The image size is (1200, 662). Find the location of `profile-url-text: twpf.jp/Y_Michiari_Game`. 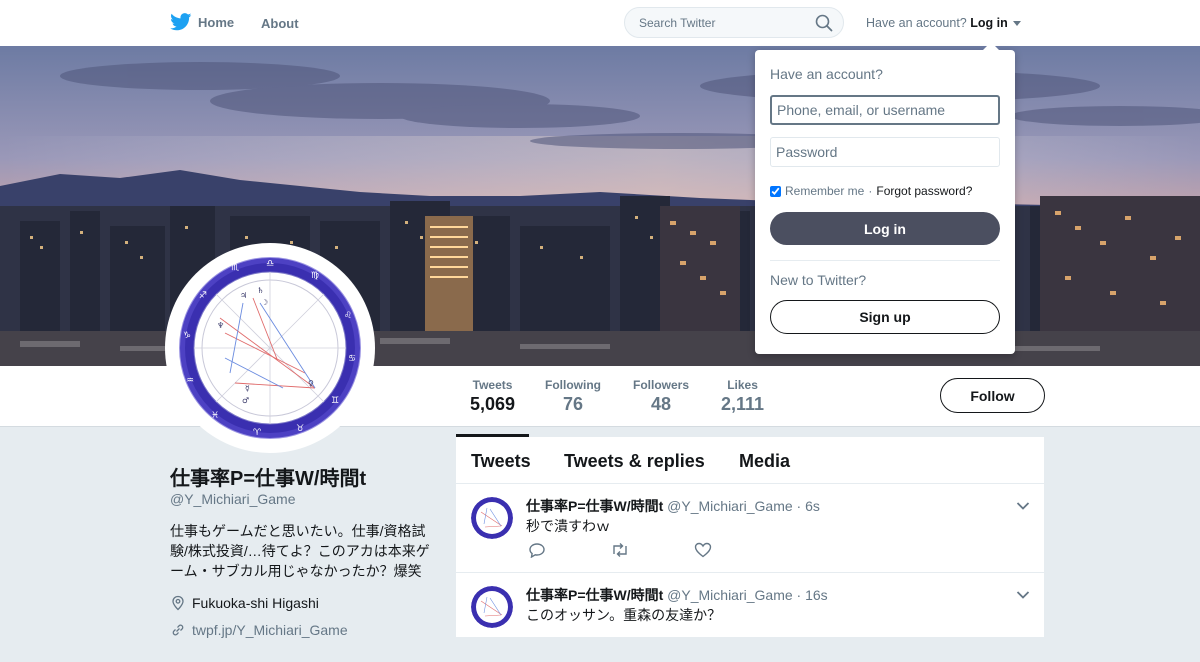

profile-url-text: twpf.jp/Y_Michiari_Game is located at coordinates (270, 630).